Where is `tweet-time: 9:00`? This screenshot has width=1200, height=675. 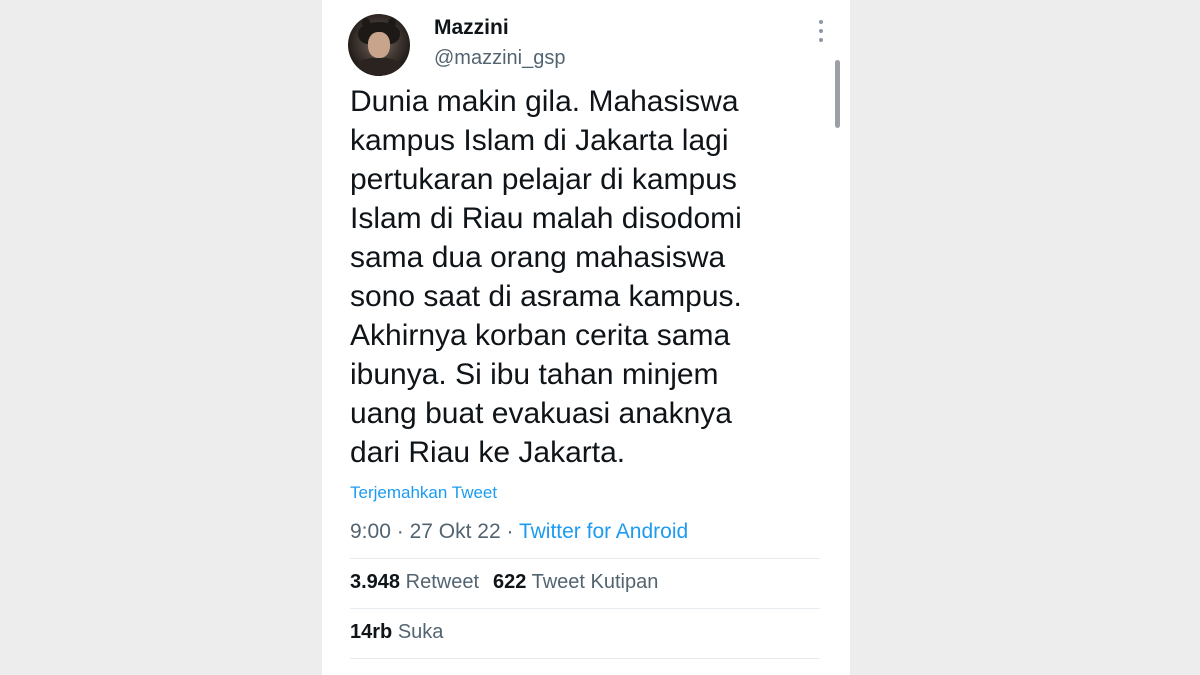
tweet-time: 9:00 is located at coordinates (370, 531).